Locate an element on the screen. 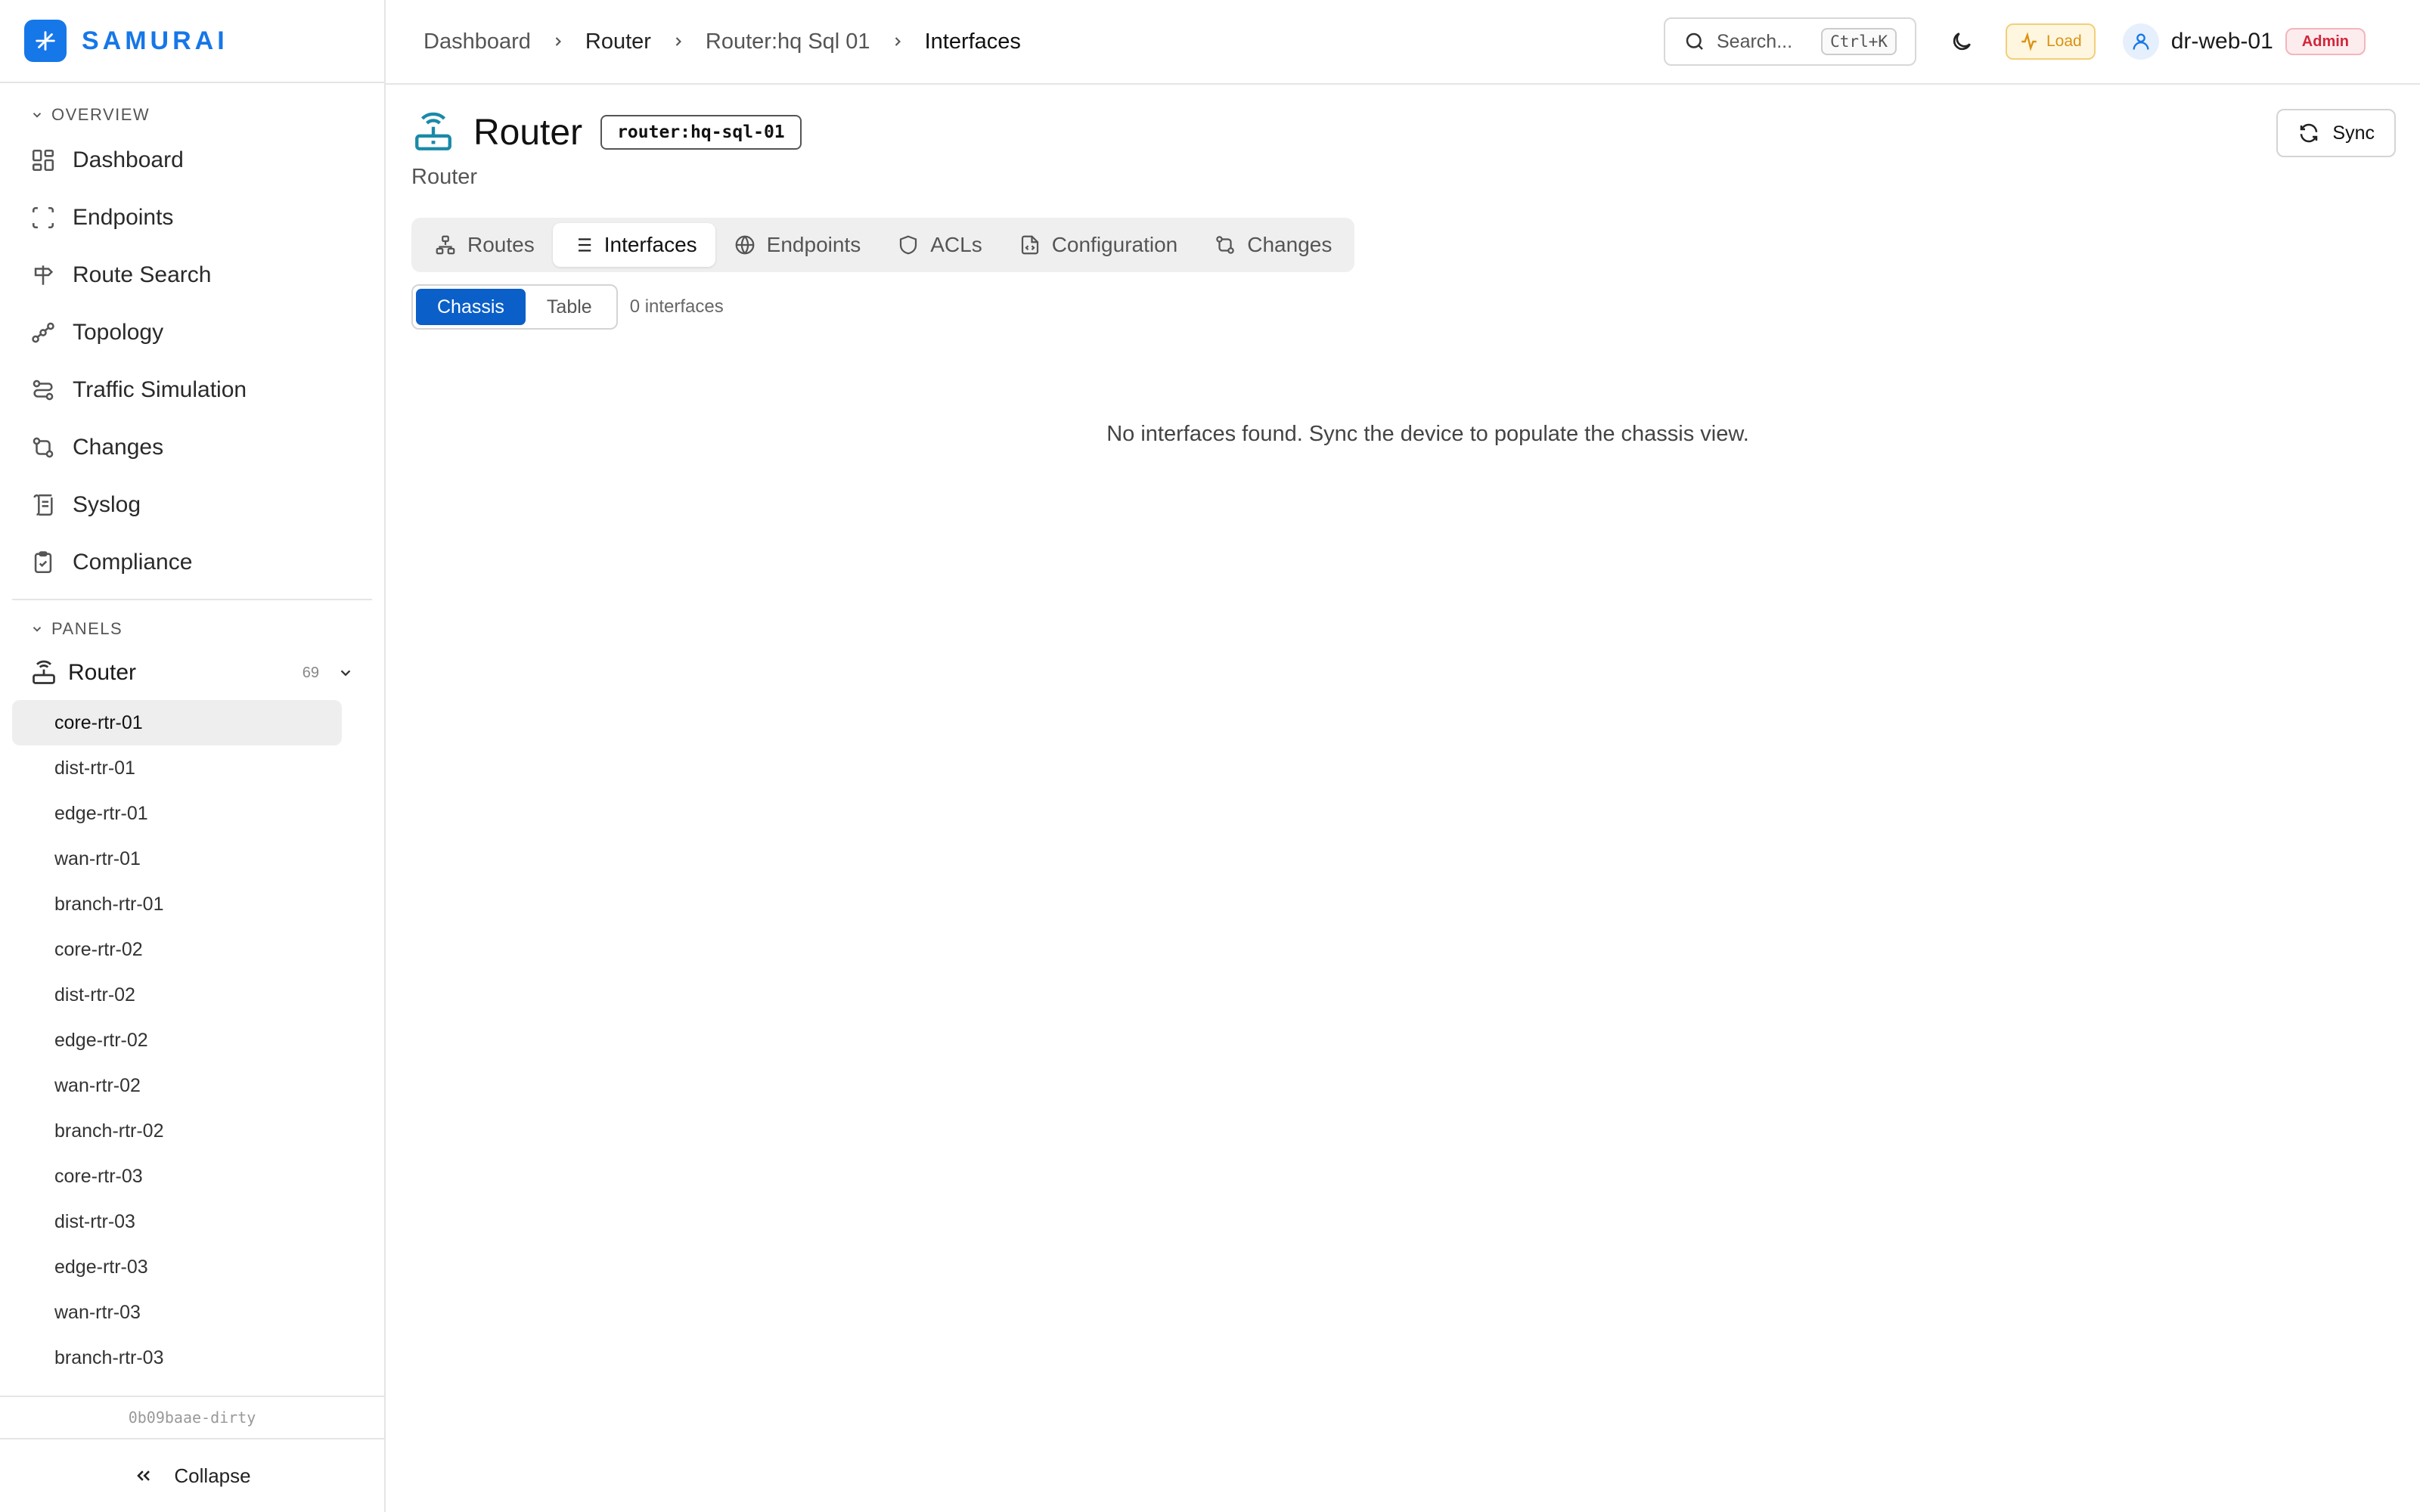 The height and width of the screenshot is (1512, 2420). tab-label: Configuration is located at coordinates (1114, 245).